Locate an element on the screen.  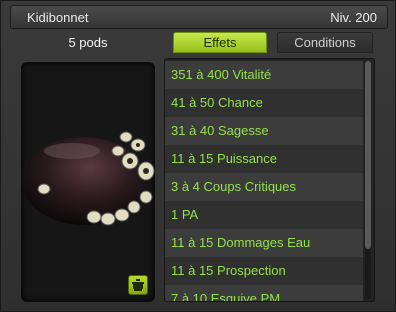
item-weight: 5 pods is located at coordinates (88, 42).